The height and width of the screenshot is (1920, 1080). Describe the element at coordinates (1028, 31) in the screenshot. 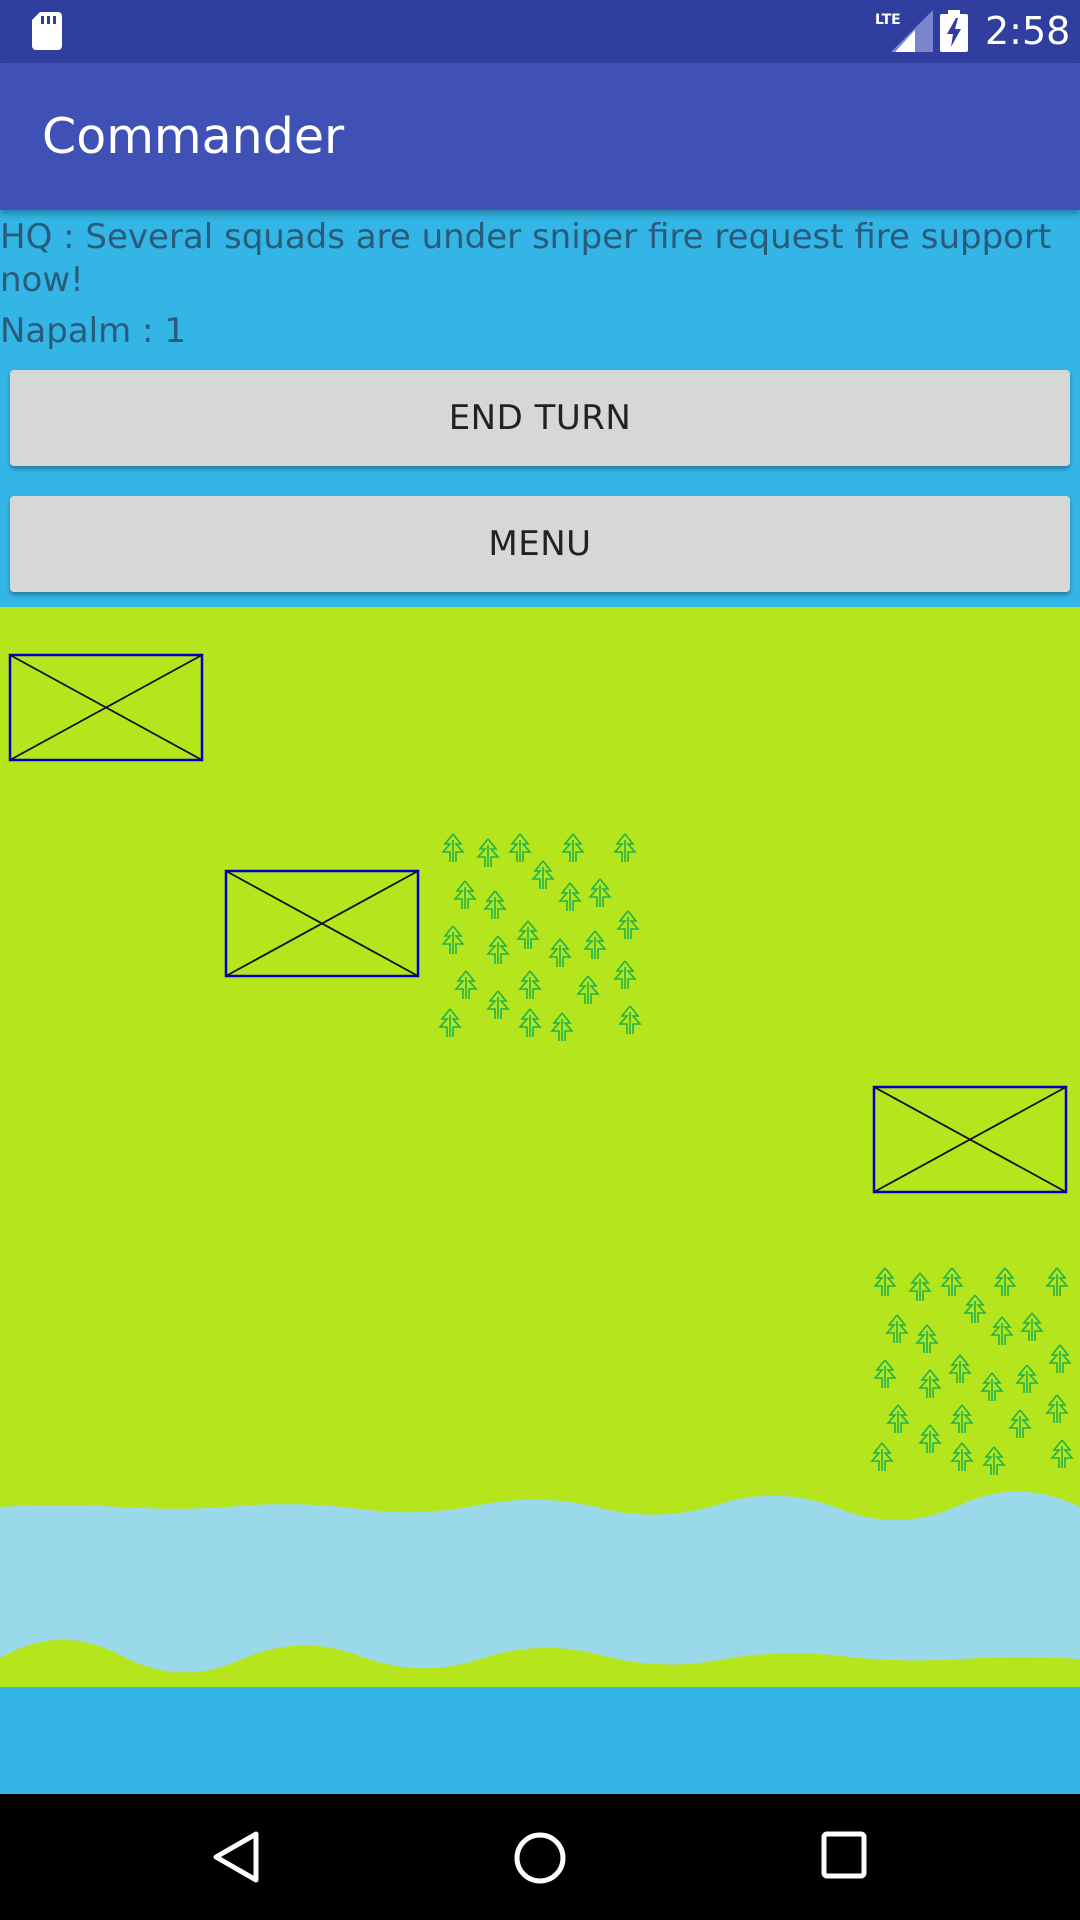

I see `status-clock: 2:58` at that location.